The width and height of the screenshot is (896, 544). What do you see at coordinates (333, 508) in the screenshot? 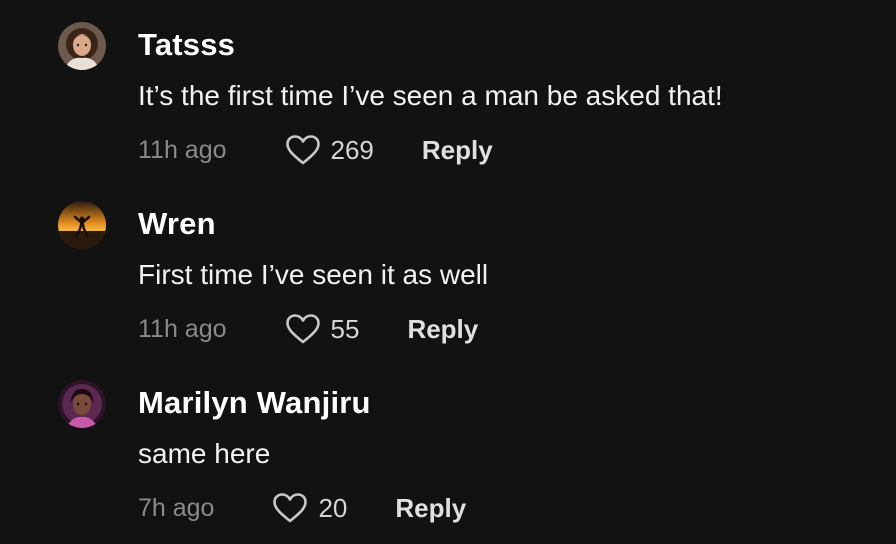
I see `like-count: 20` at bounding box center [333, 508].